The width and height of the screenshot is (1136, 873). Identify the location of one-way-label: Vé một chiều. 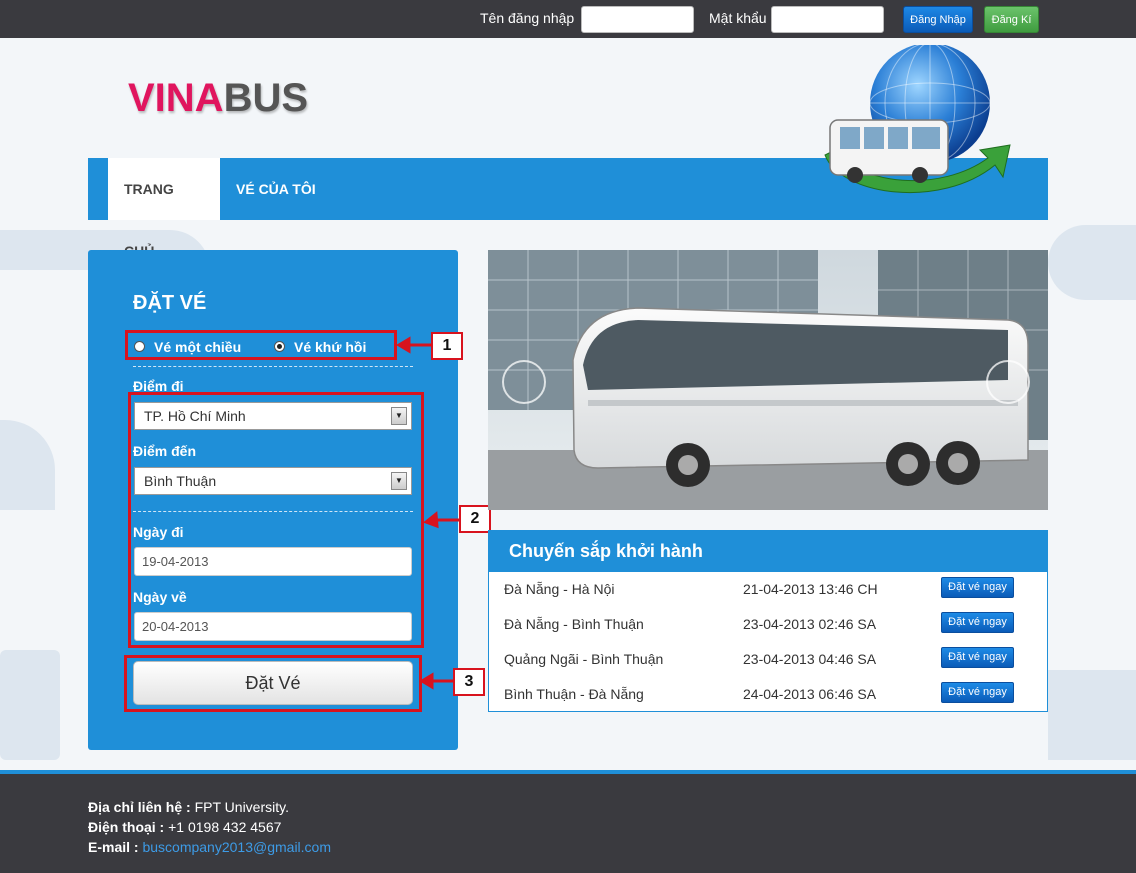
(197, 347).